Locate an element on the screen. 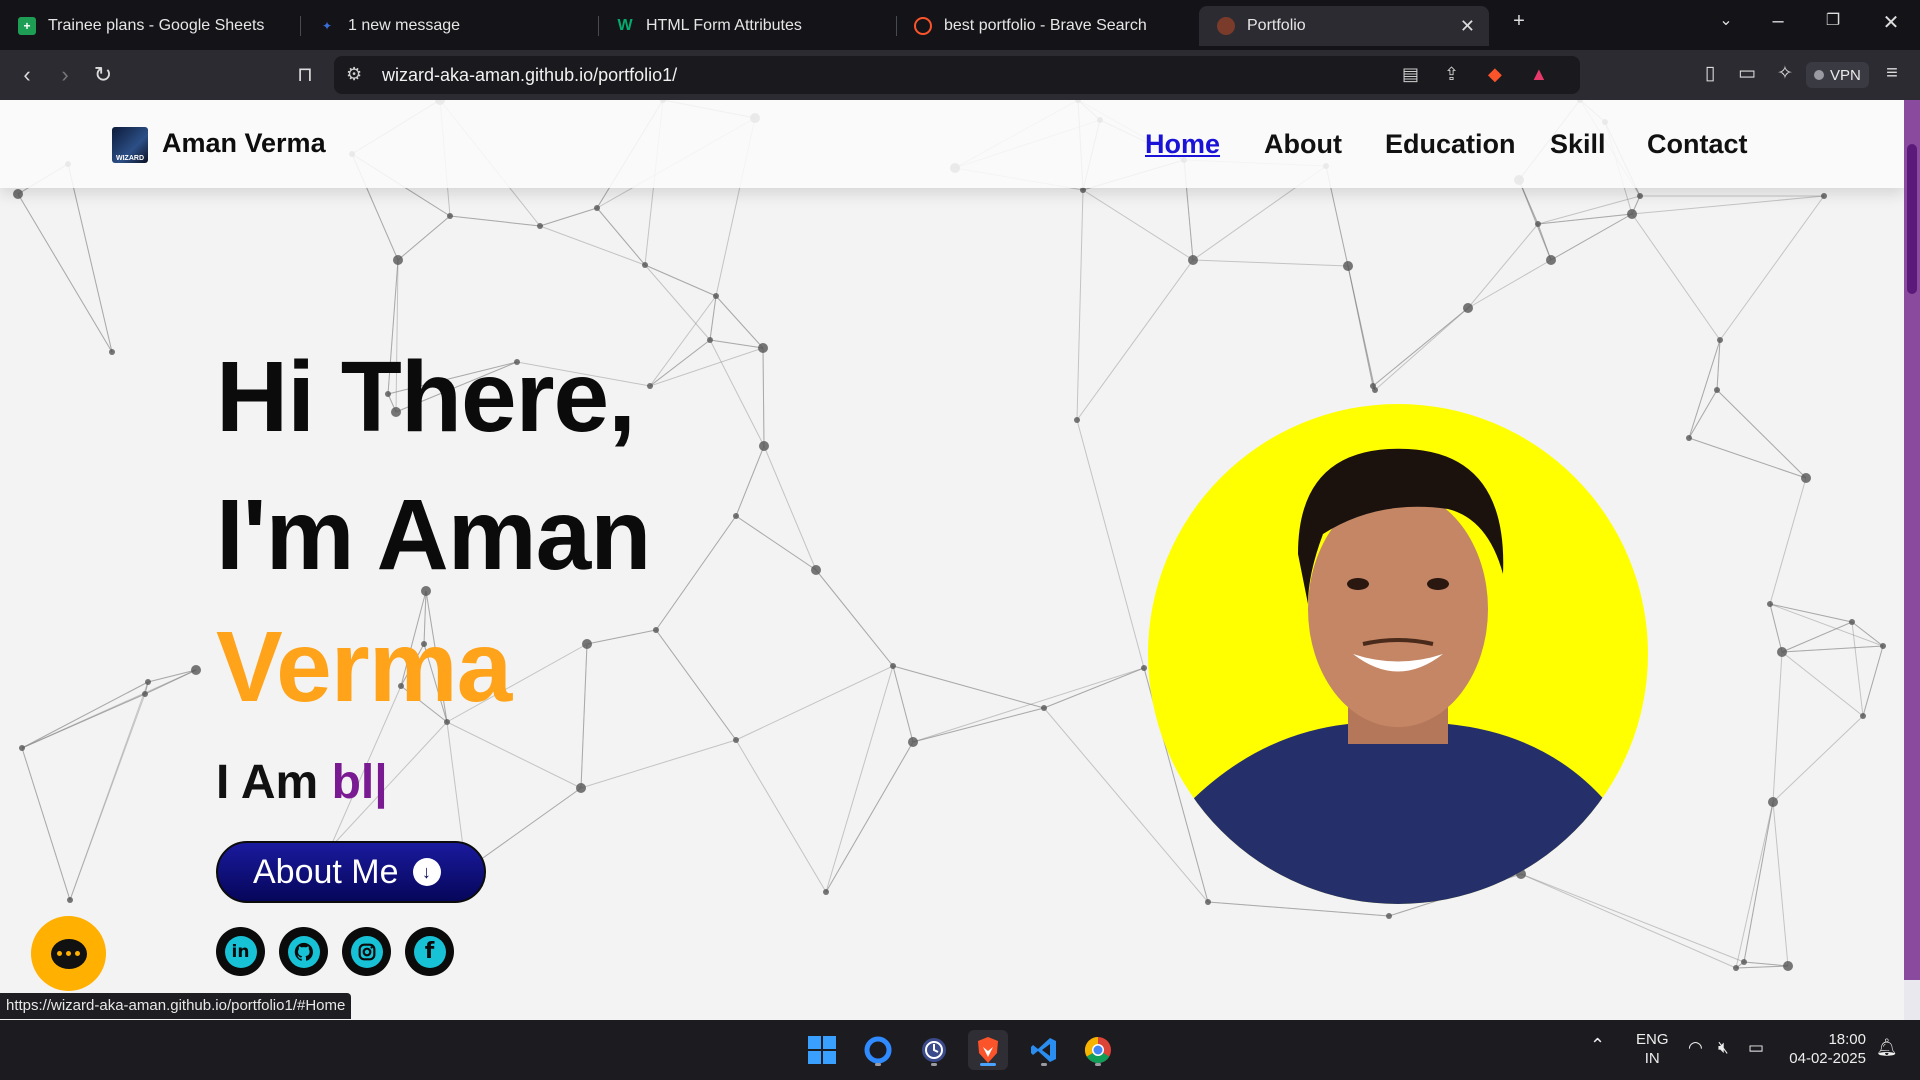 The height and width of the screenshot is (1080, 1920). tab-messages: ✦ 1 new message is located at coordinates (449, 26).